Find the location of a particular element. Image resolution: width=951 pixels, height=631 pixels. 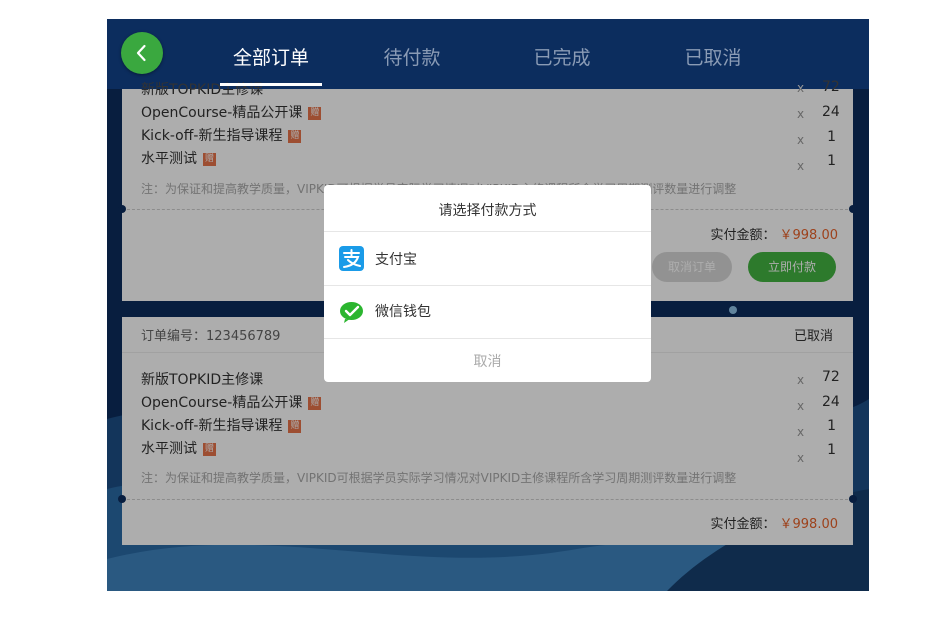

tab-label: 待付款 is located at coordinates (412, 58).